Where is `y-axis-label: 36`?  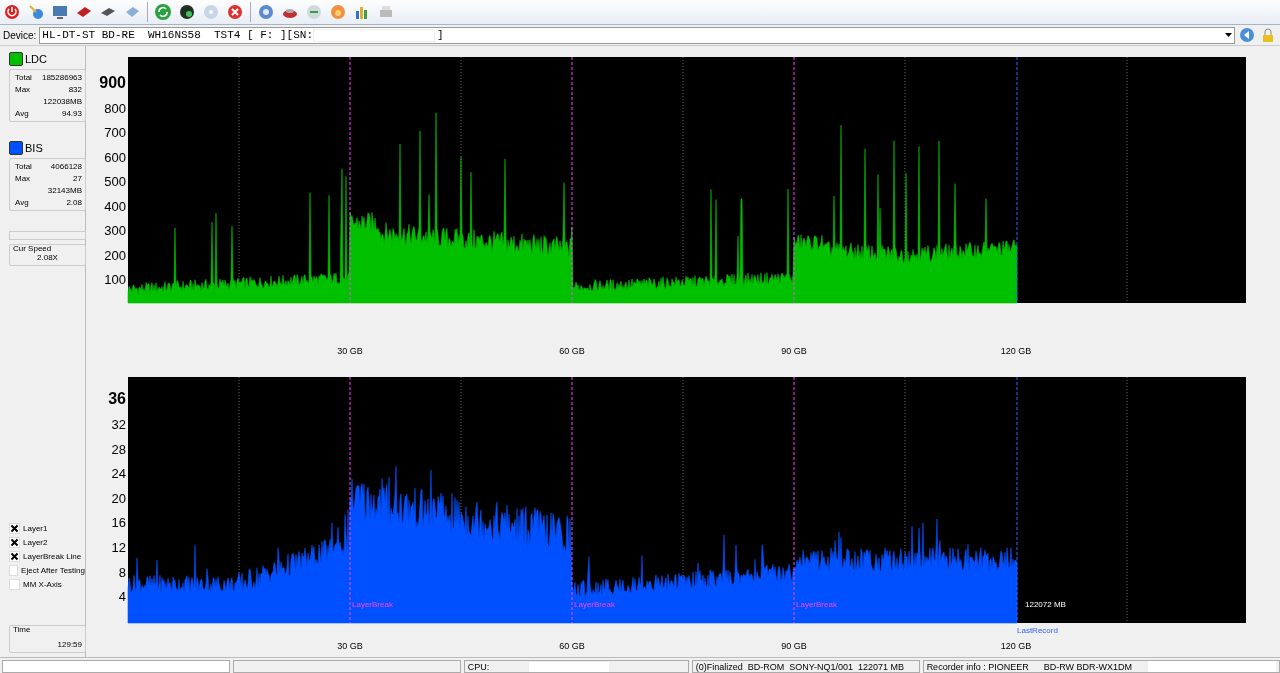 y-axis-label: 36 is located at coordinates (117, 399).